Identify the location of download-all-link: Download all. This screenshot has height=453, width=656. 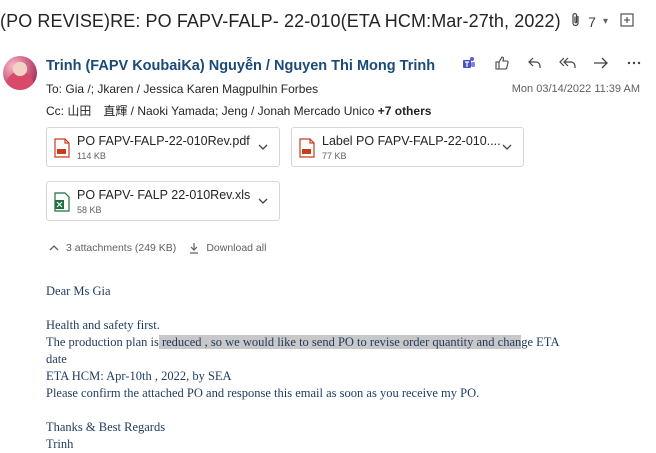
(236, 248).